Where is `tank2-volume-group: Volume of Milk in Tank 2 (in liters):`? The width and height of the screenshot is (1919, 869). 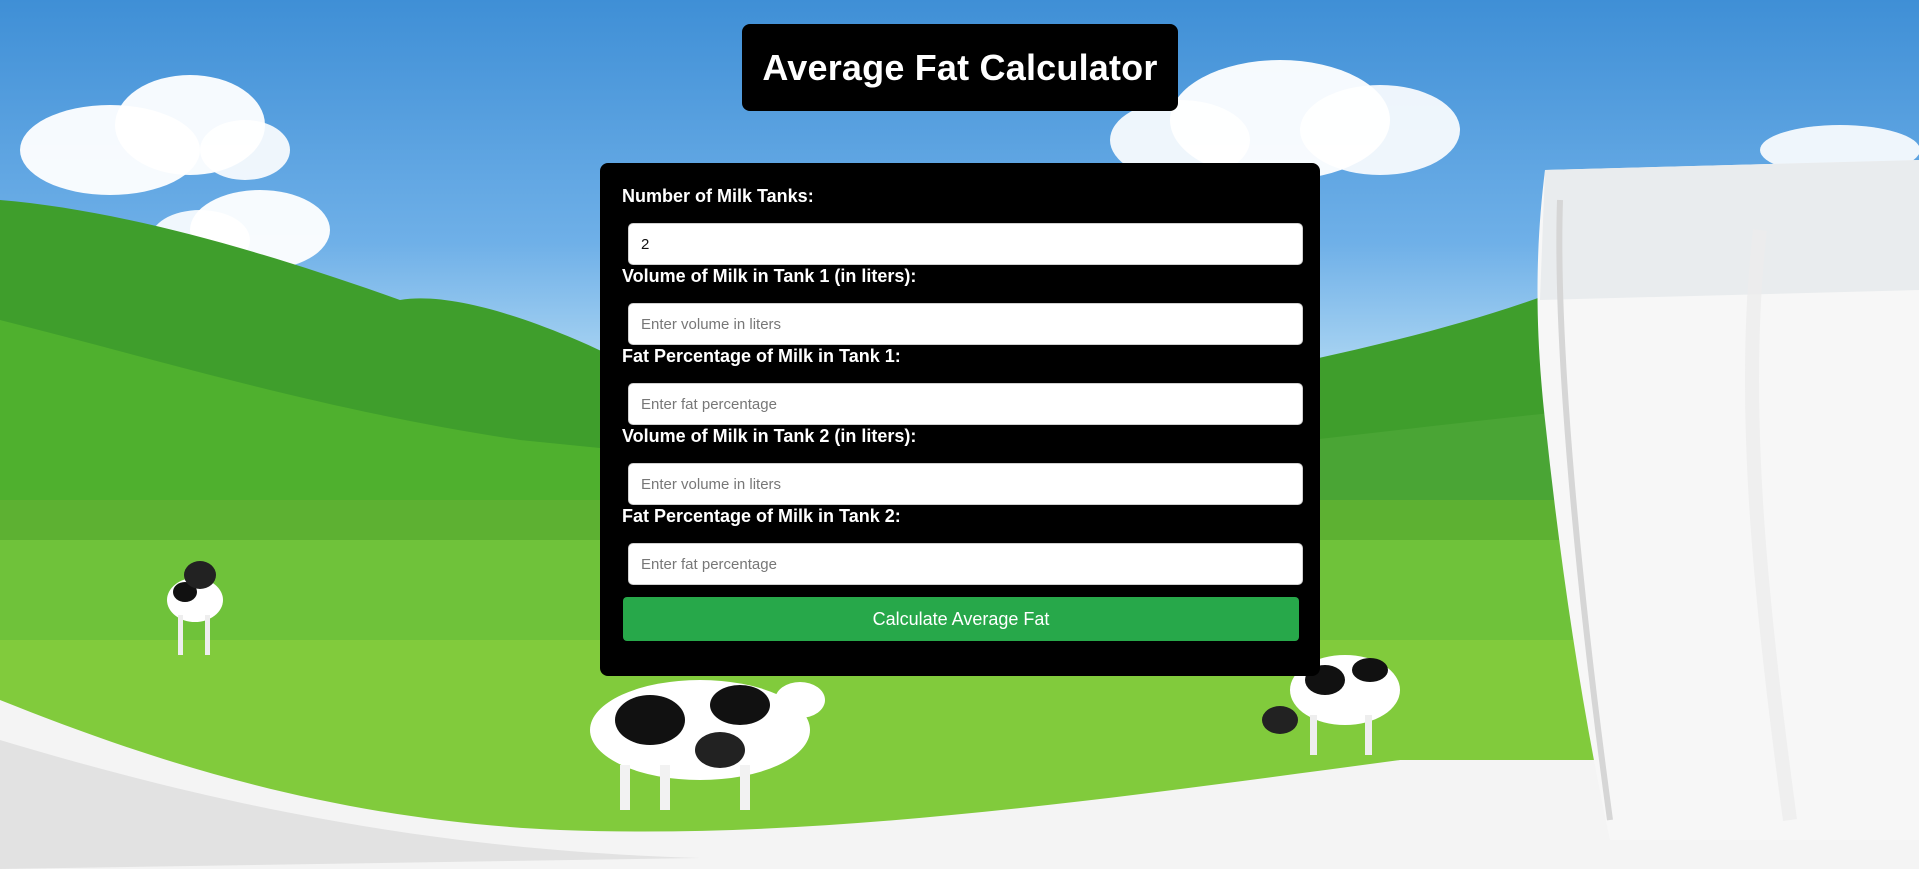 tank2-volume-group: Volume of Milk in Tank 2 (in liters): is located at coordinates (962, 465).